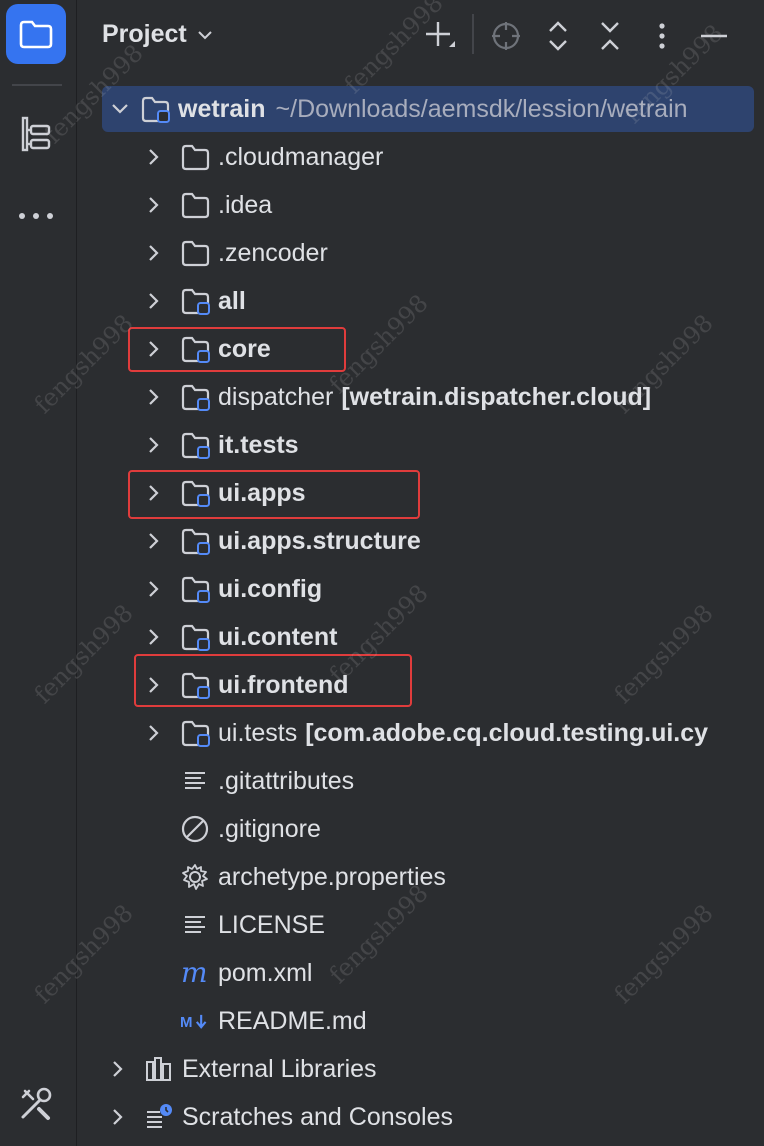 Image resolution: width=764 pixels, height=1146 pixels. What do you see at coordinates (37, 85) in the screenshot?
I see `rail-separator` at bounding box center [37, 85].